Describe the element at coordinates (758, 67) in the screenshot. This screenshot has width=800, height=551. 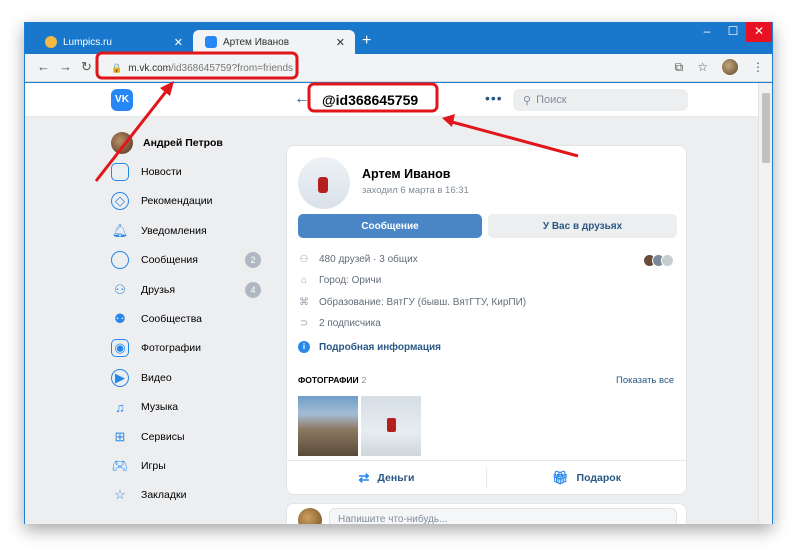
I see `menu-kebab-icon: ⋮` at that location.